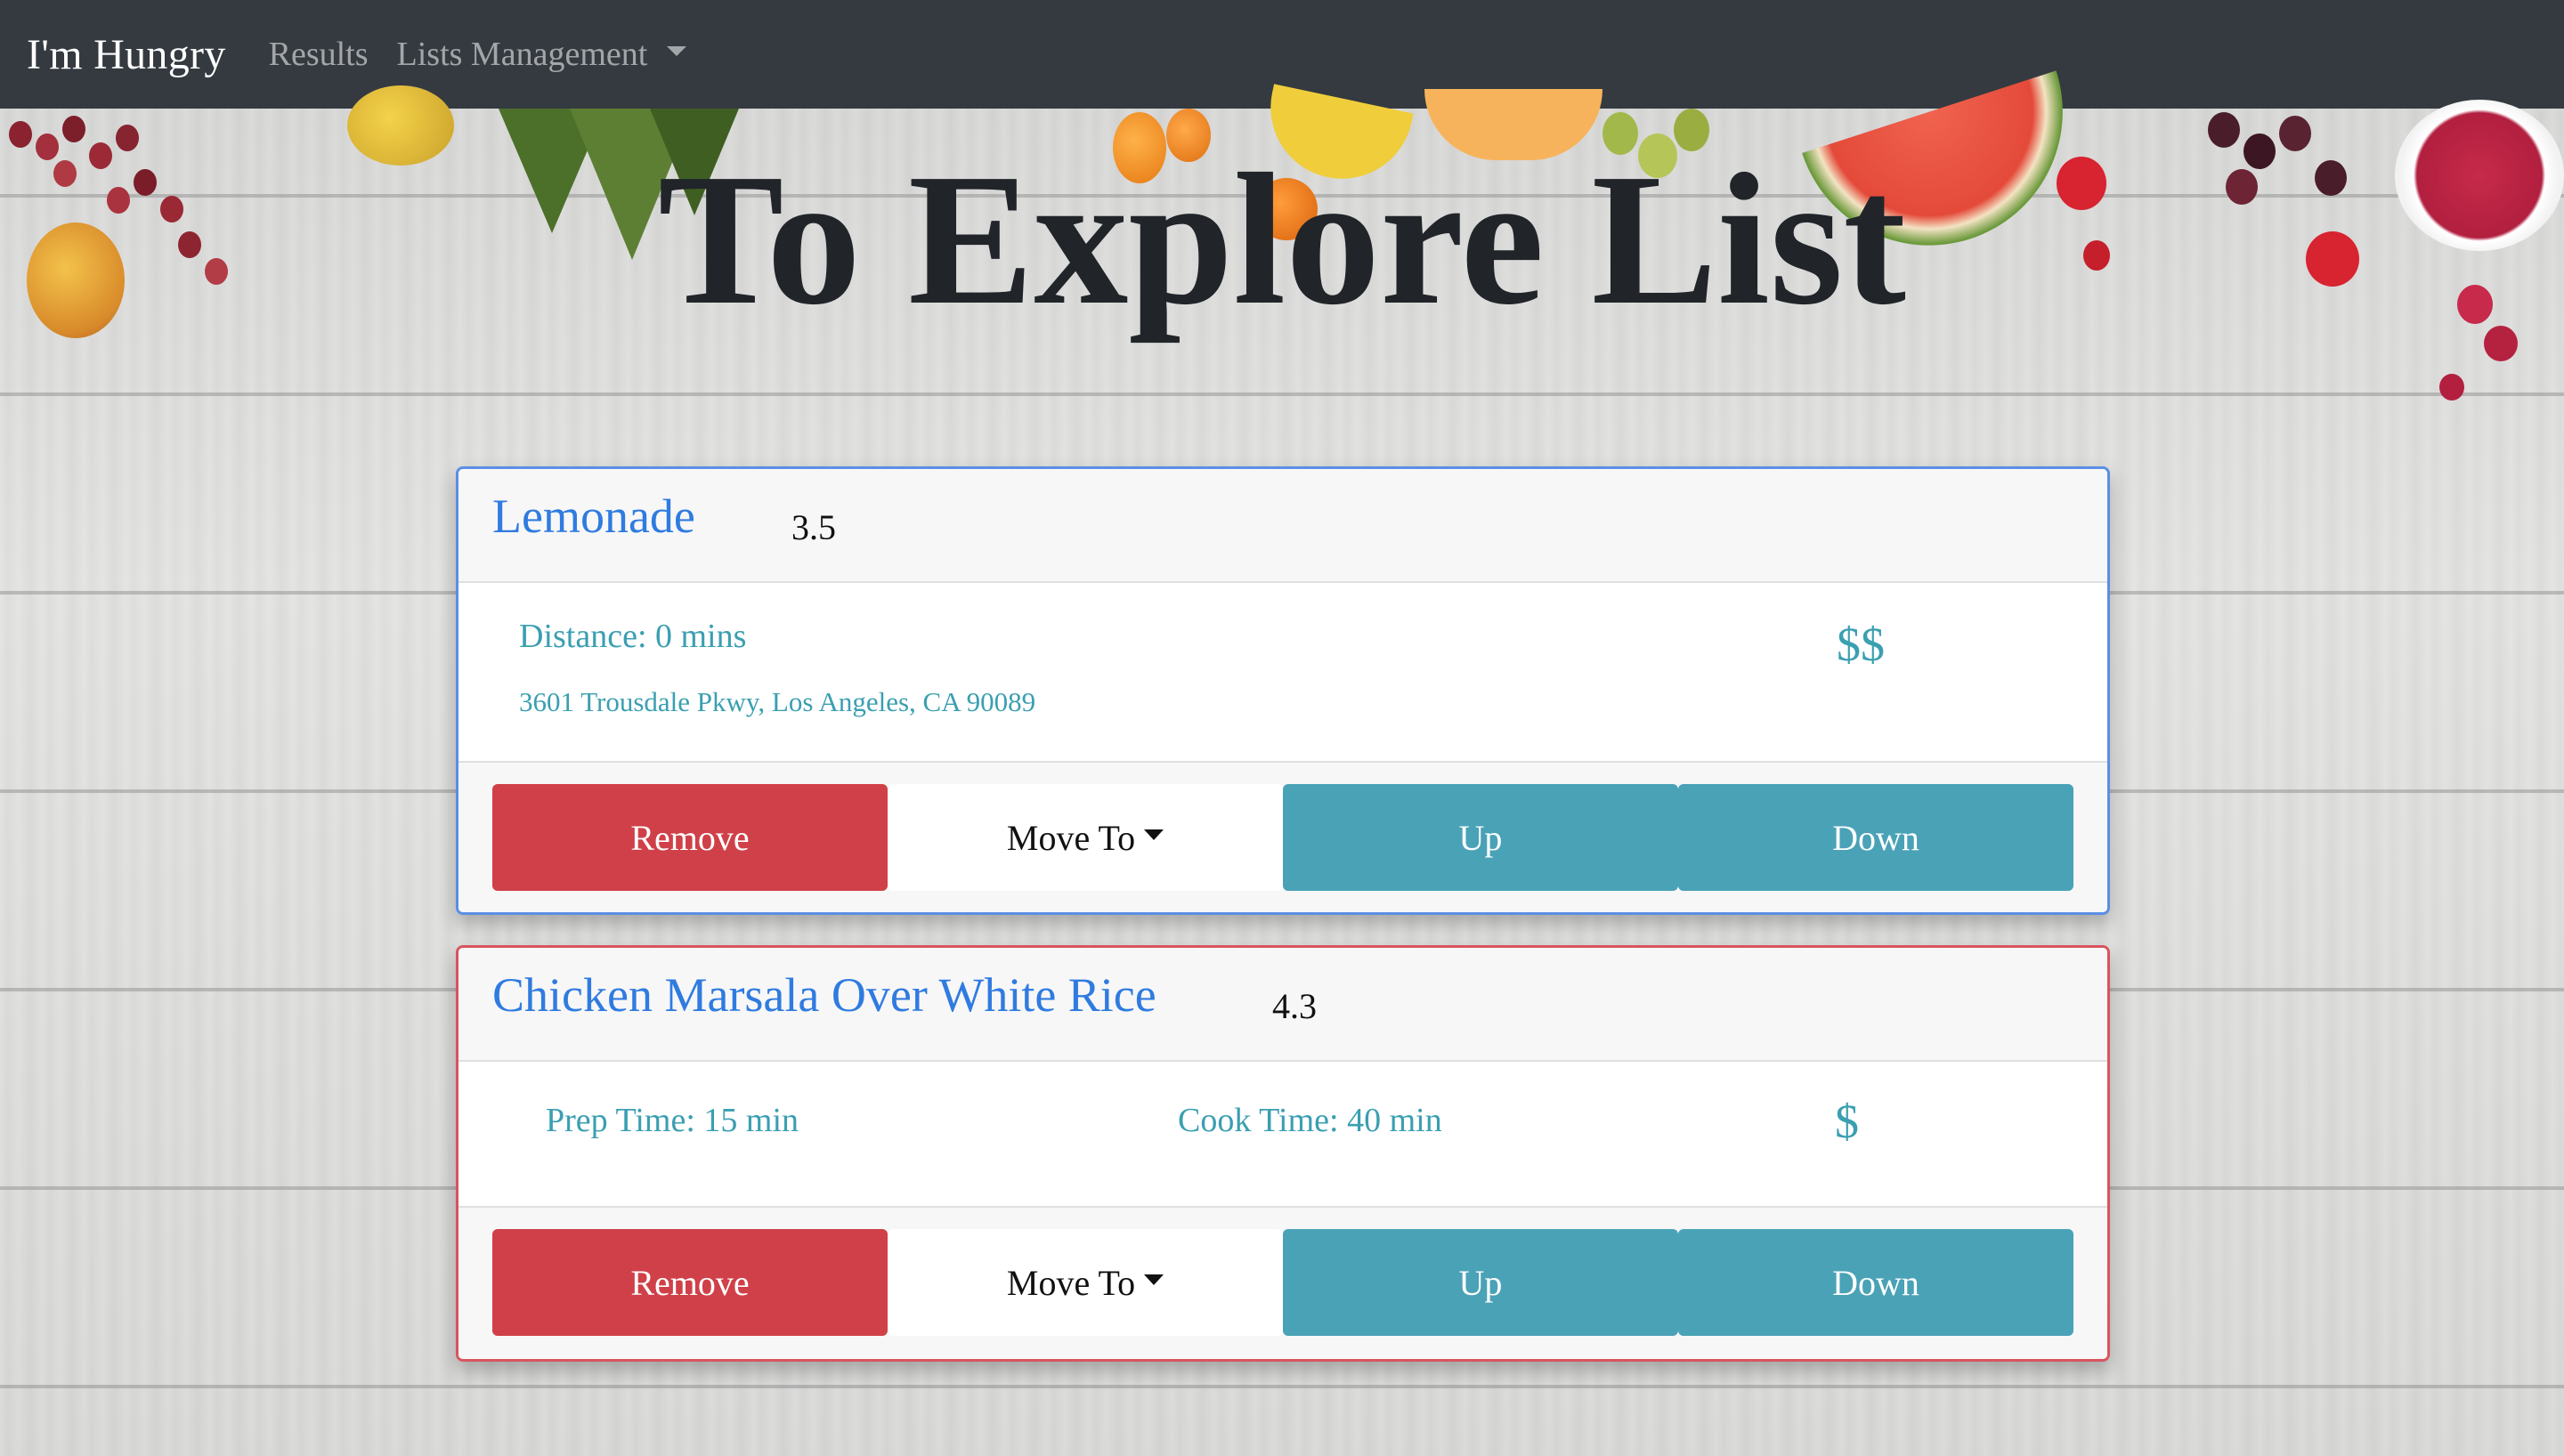 Image resolution: width=2564 pixels, height=1456 pixels. I want to click on item-name-link: Lemonade, so click(593, 516).